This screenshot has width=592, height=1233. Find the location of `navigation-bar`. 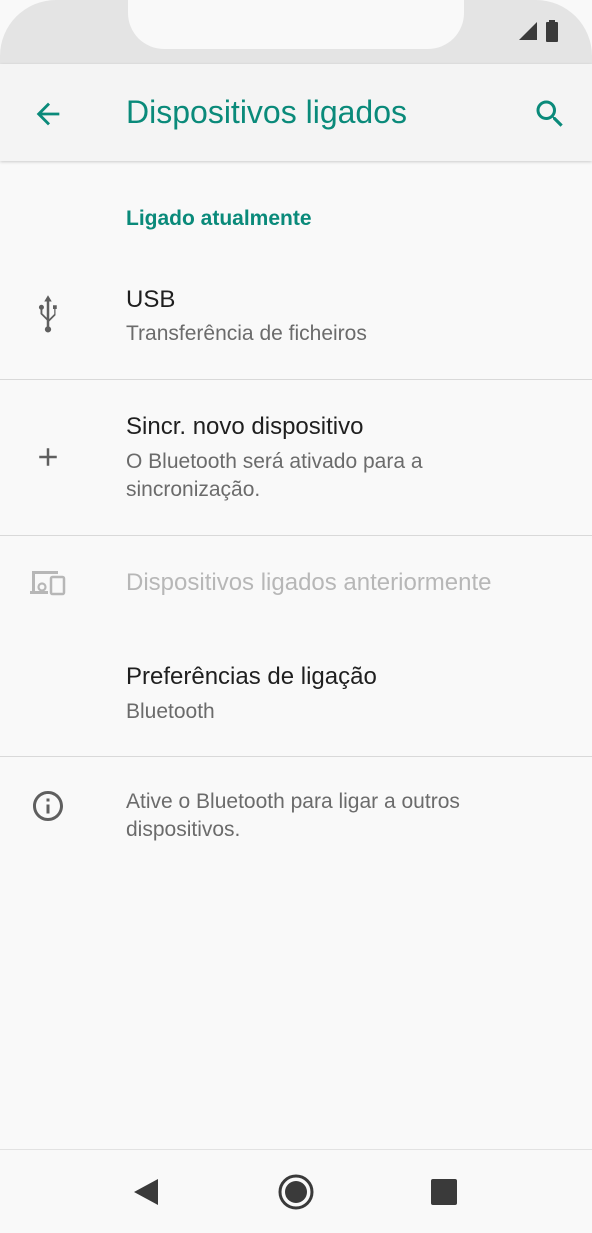

navigation-bar is located at coordinates (296, 1191).